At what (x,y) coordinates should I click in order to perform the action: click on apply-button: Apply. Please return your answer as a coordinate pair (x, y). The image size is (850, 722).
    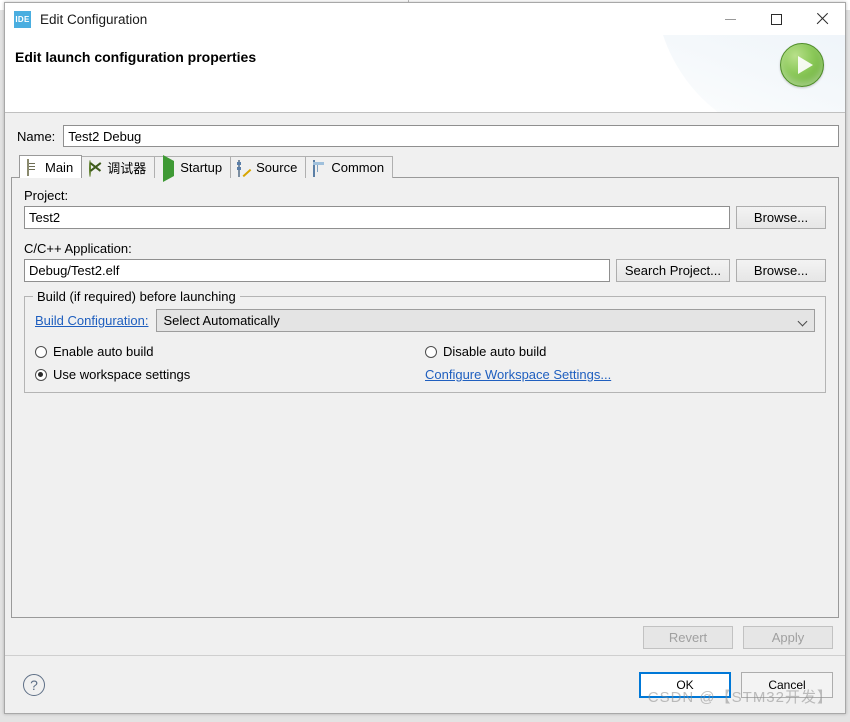
    Looking at the image, I should click on (788, 637).